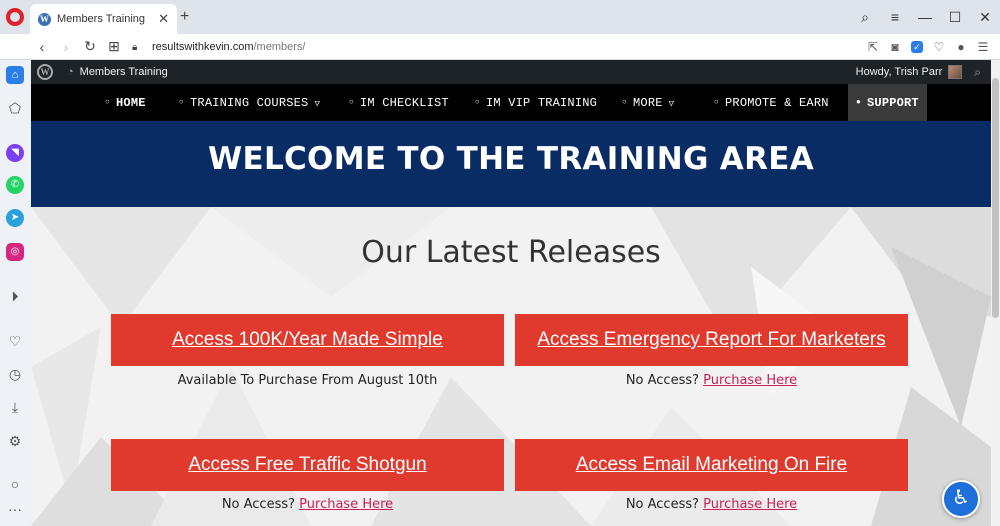 The image size is (1000, 526). Describe the element at coordinates (15, 509) in the screenshot. I see `more-icon: ···` at that location.